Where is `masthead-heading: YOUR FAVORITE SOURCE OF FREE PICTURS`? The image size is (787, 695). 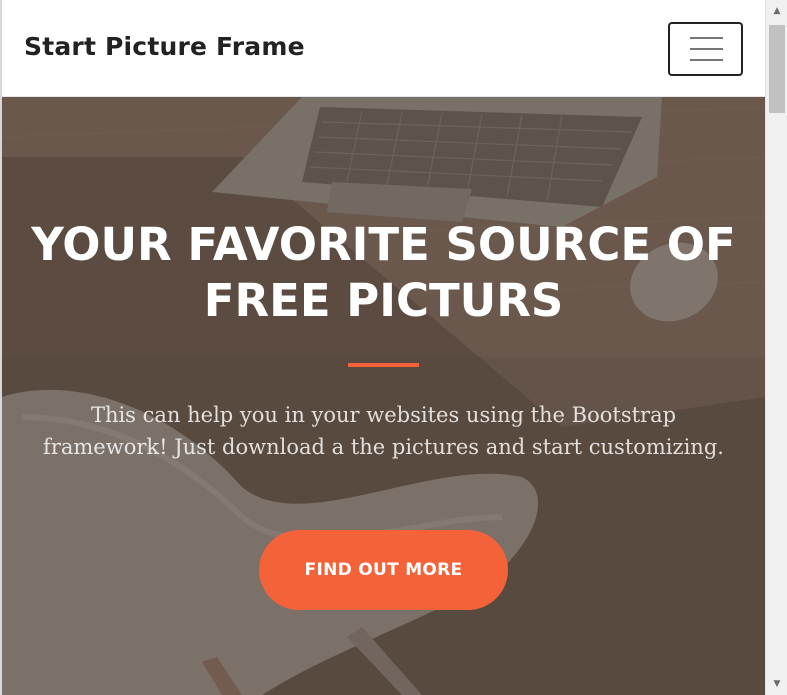
masthead-heading: YOUR FAVORITE SOURCE OF FREE PICTURS is located at coordinates (383, 272).